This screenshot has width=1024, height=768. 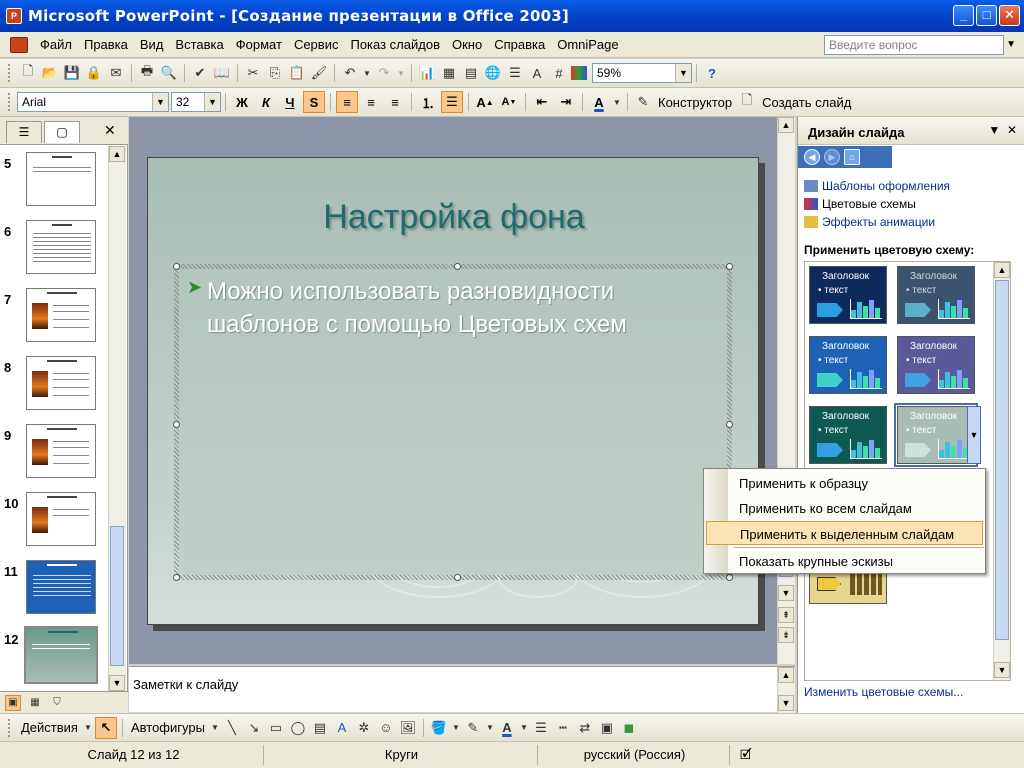 What do you see at coordinates (524, 728) in the screenshot?
I see `draw-font-color-dropdown-icon: ▼` at bounding box center [524, 728].